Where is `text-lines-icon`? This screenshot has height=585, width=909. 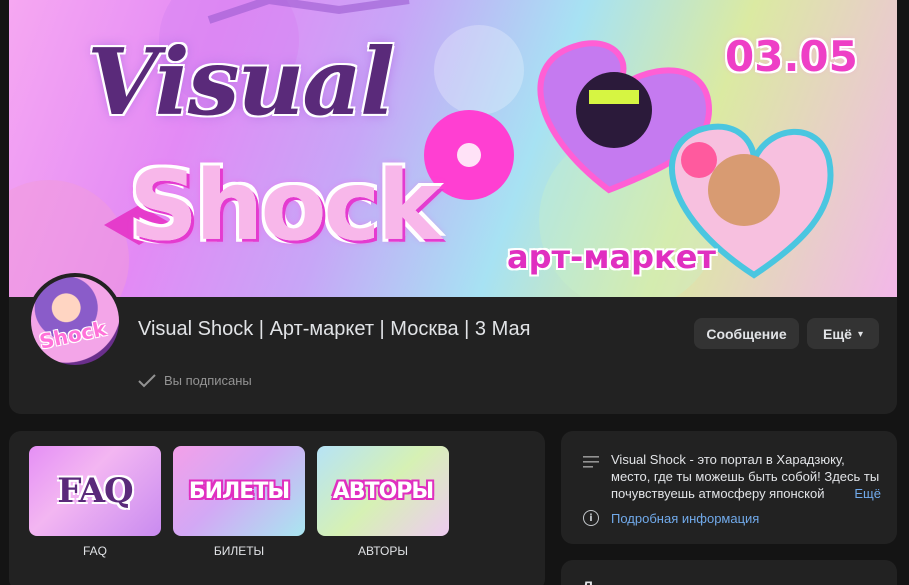 text-lines-icon is located at coordinates (591, 462).